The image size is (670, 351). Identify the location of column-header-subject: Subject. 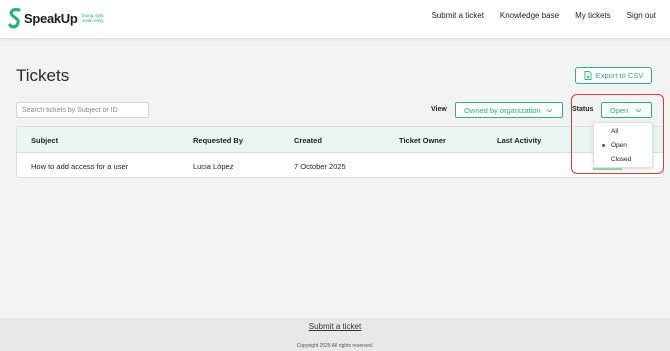
(44, 140).